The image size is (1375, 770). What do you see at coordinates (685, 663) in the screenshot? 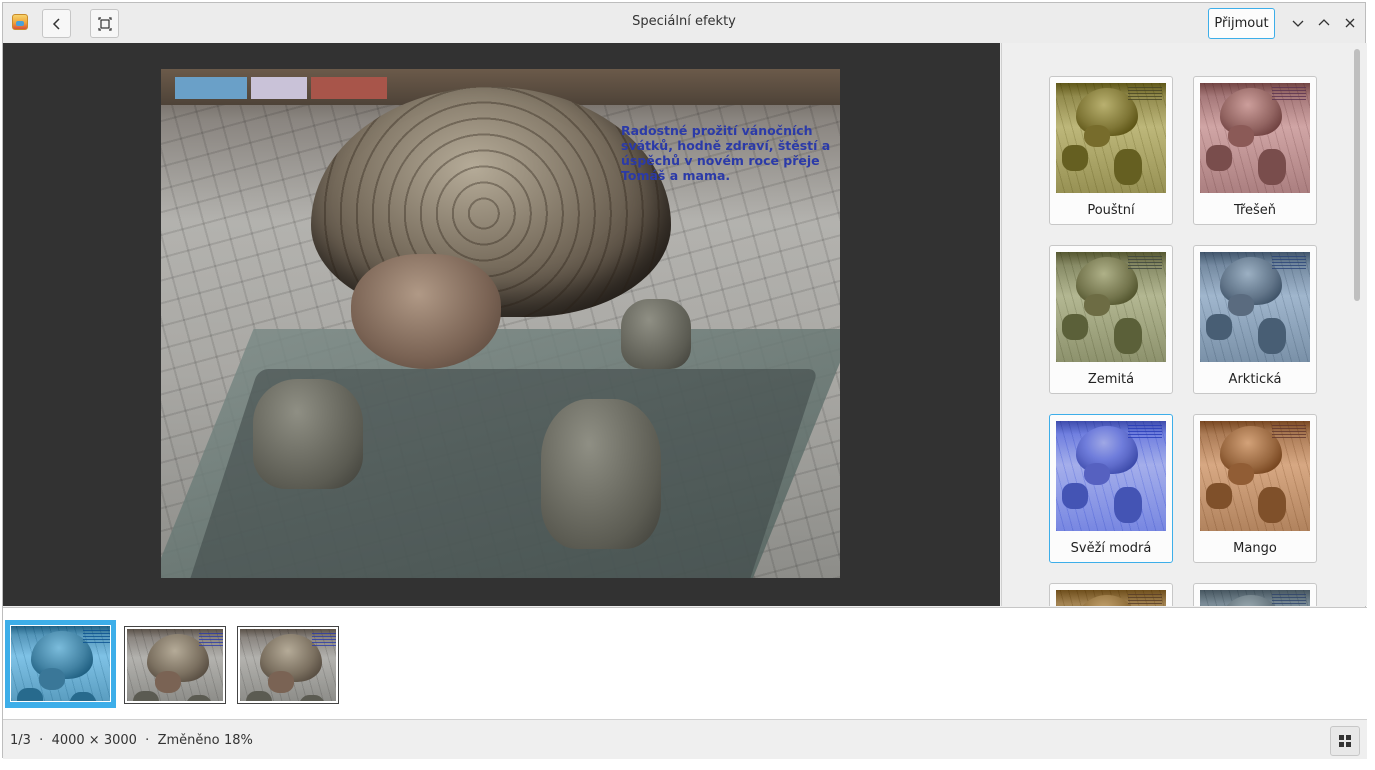
I see `filmstrip` at bounding box center [685, 663].